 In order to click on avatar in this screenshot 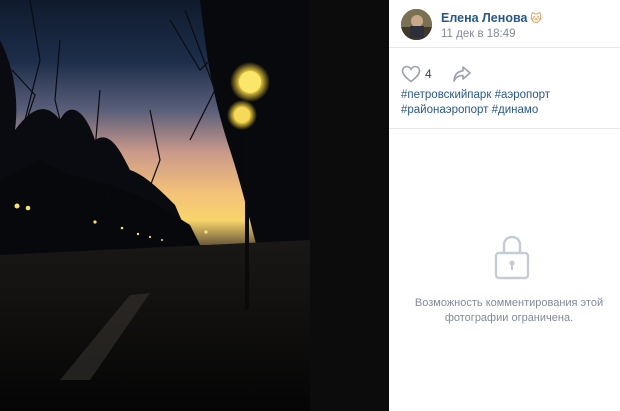, I will do `click(416, 24)`.